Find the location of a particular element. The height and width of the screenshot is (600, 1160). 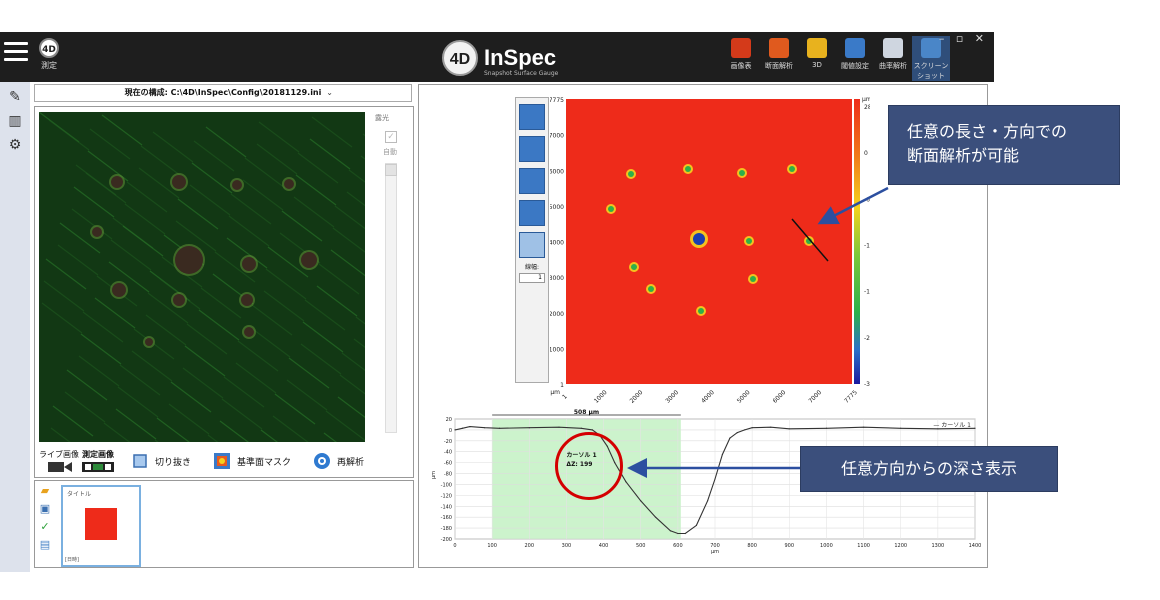

y-tick-label: -200 is located at coordinates (446, 540).